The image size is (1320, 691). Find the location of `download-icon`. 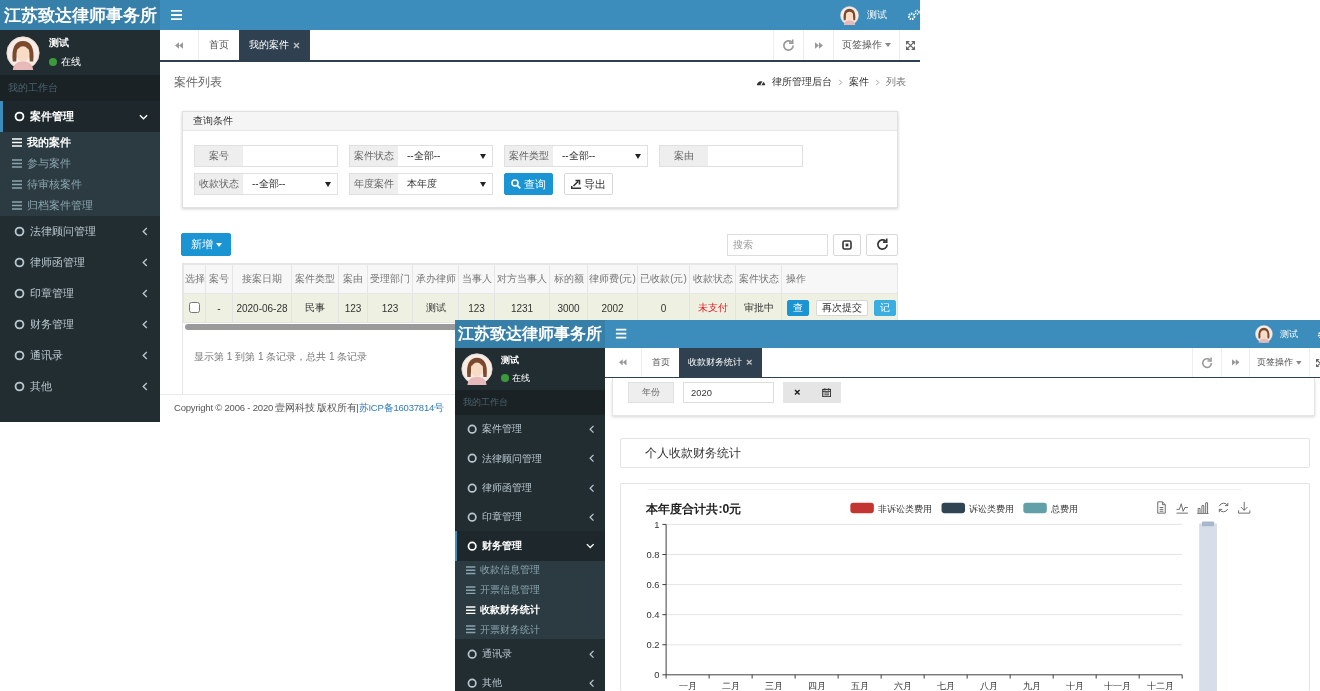

download-icon is located at coordinates (1245, 507).